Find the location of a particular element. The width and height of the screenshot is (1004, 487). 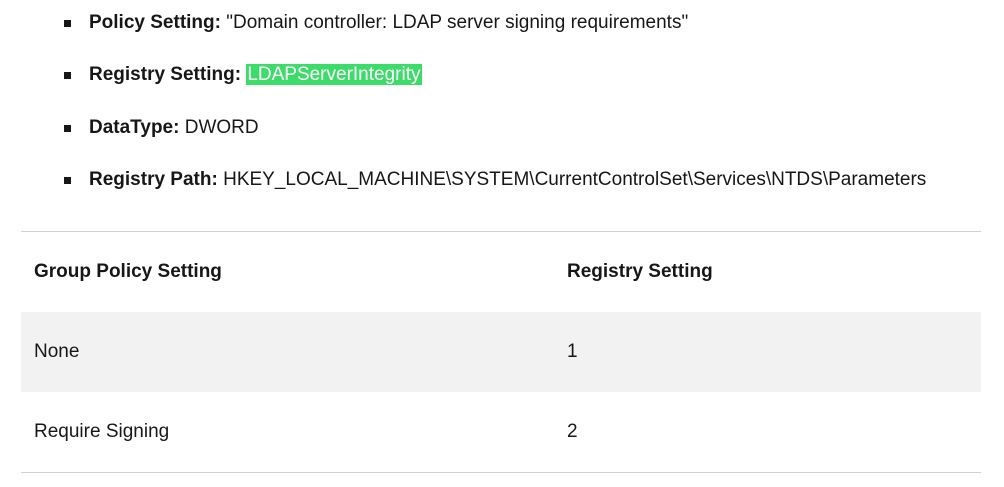

detail-registry-setting: Registry Setting: LDAPServerIntegrity is located at coordinates (243, 75).